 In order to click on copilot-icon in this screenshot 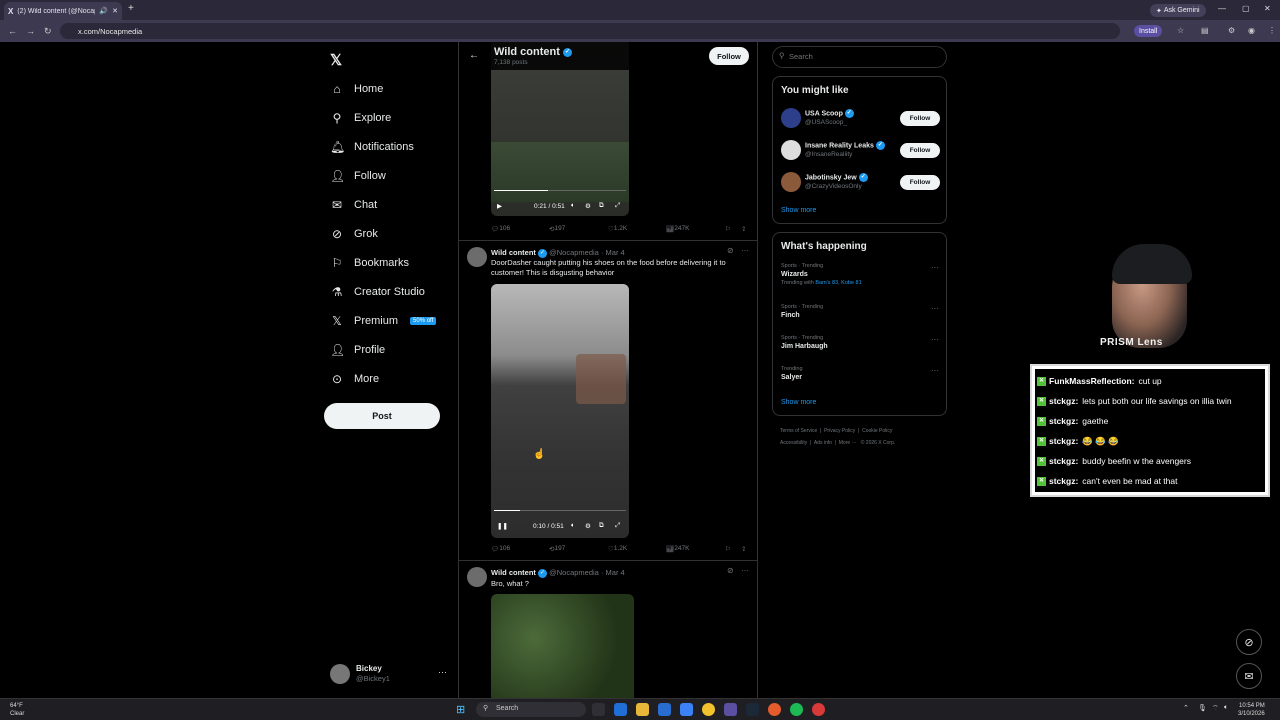, I will do `click(620, 709)`.